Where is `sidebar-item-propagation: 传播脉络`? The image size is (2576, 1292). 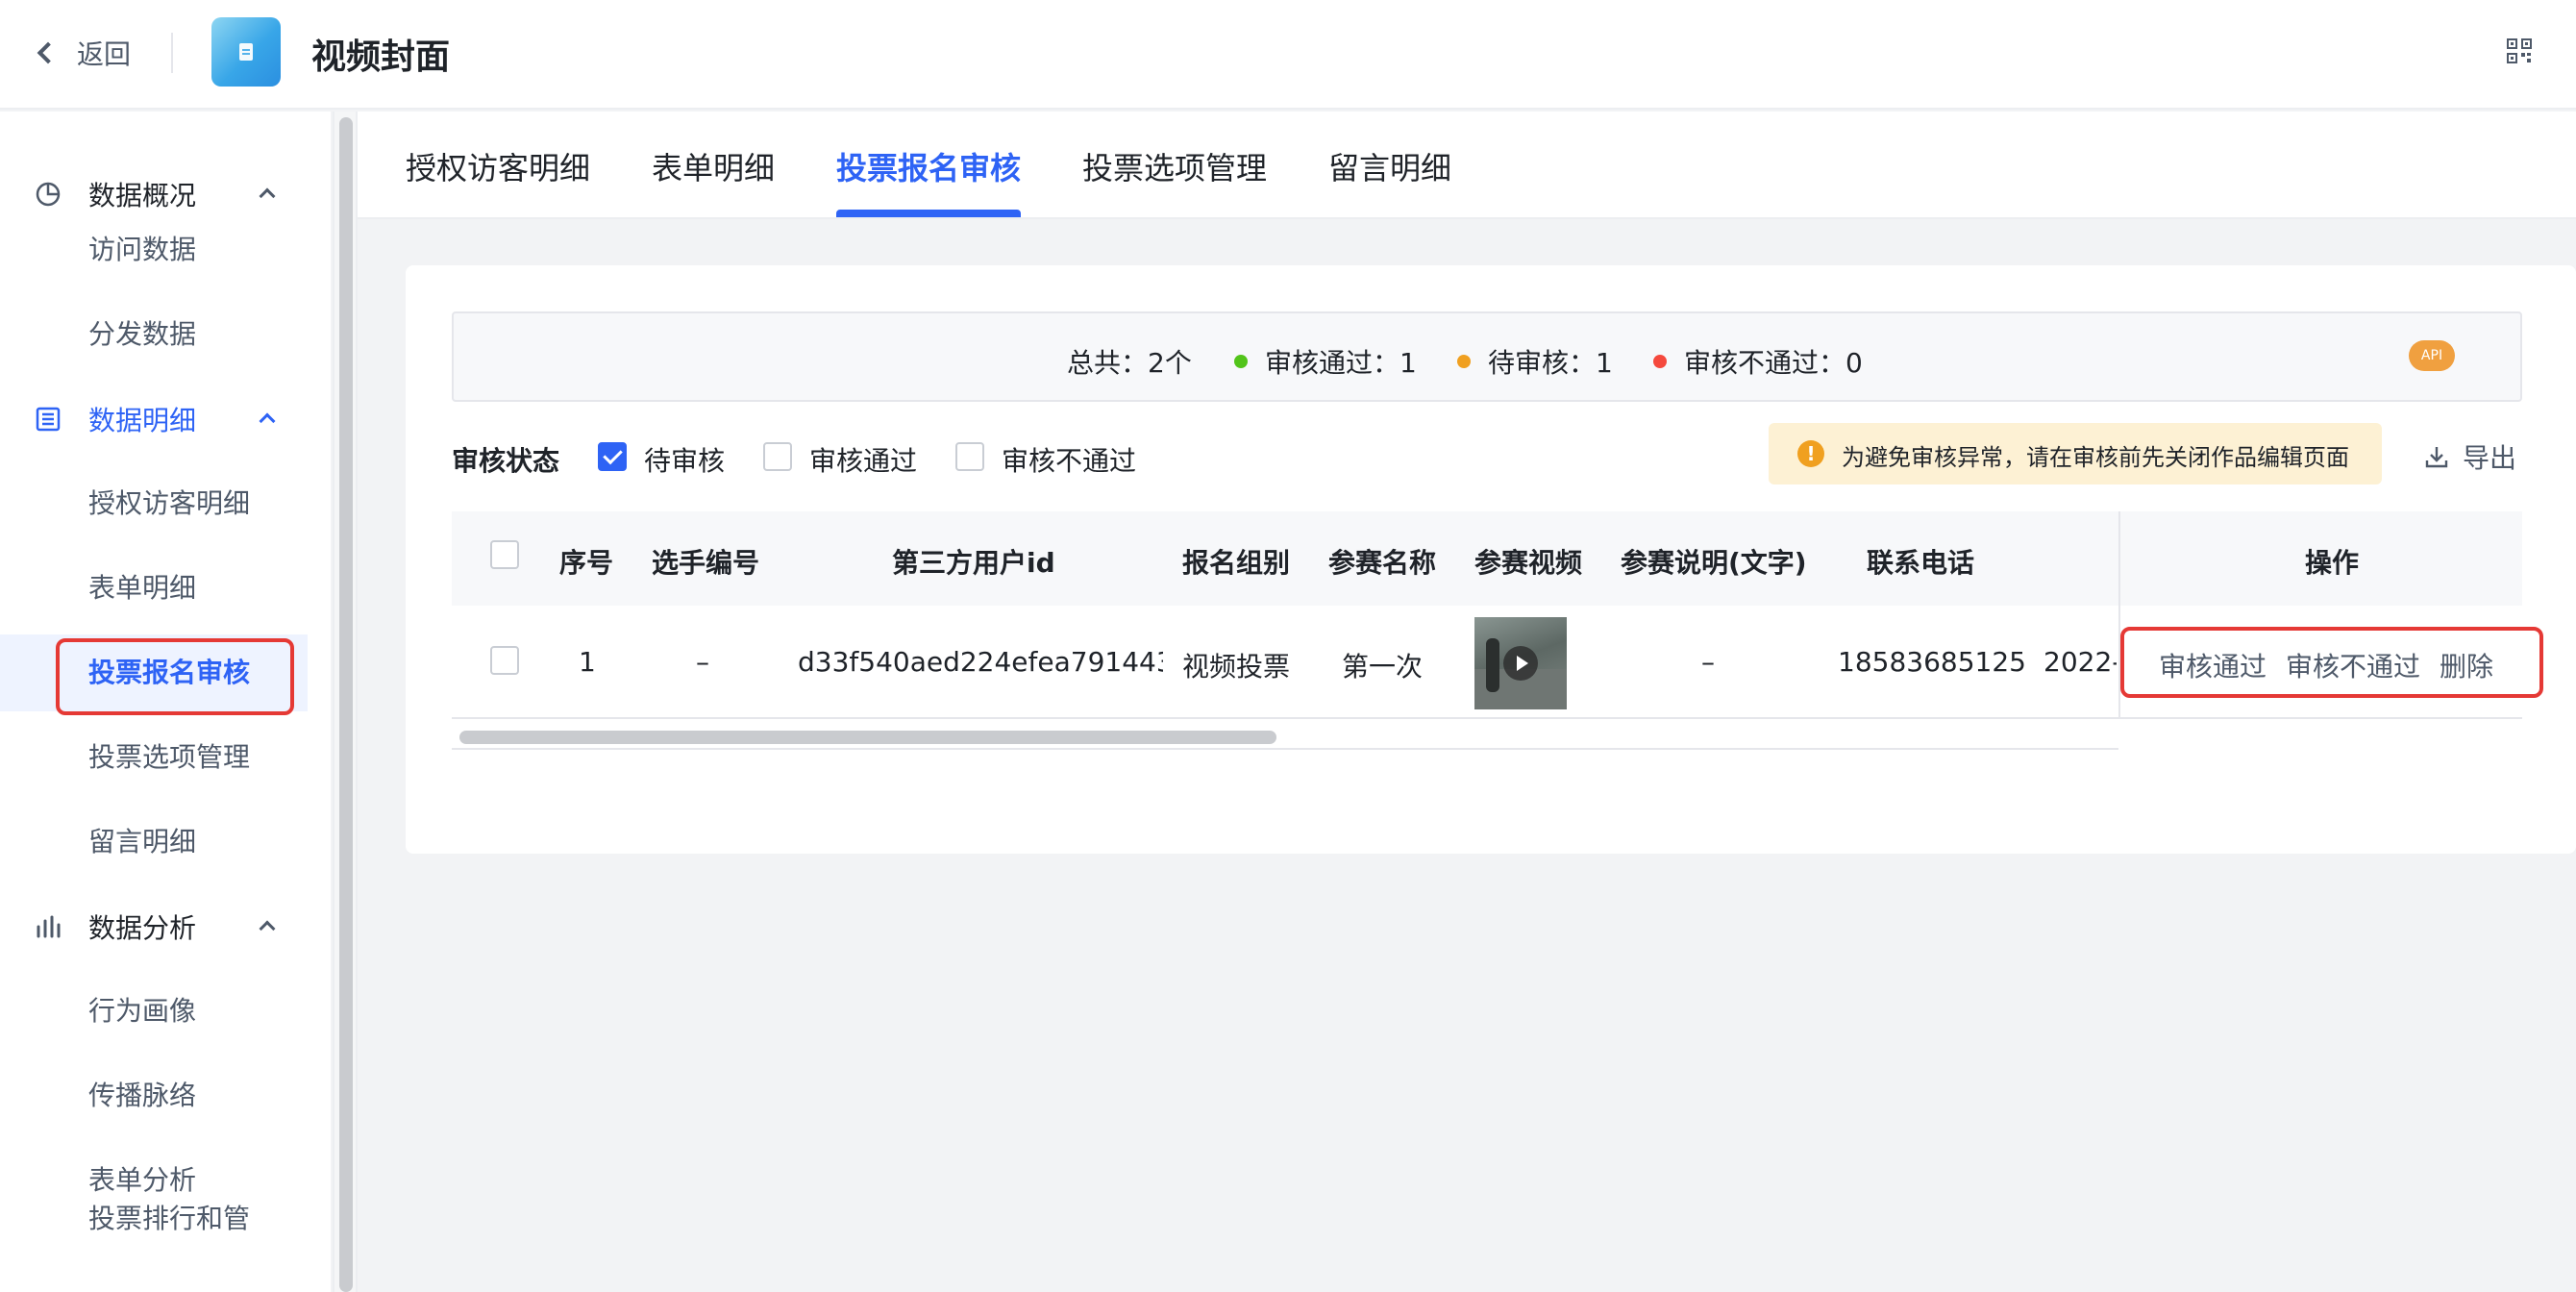
sidebar-item-propagation: 传播脉络 is located at coordinates (154, 1095).